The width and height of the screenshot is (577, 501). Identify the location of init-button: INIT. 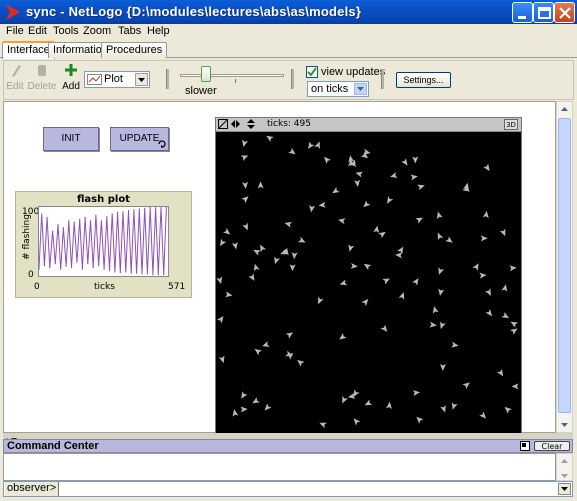
(71, 139).